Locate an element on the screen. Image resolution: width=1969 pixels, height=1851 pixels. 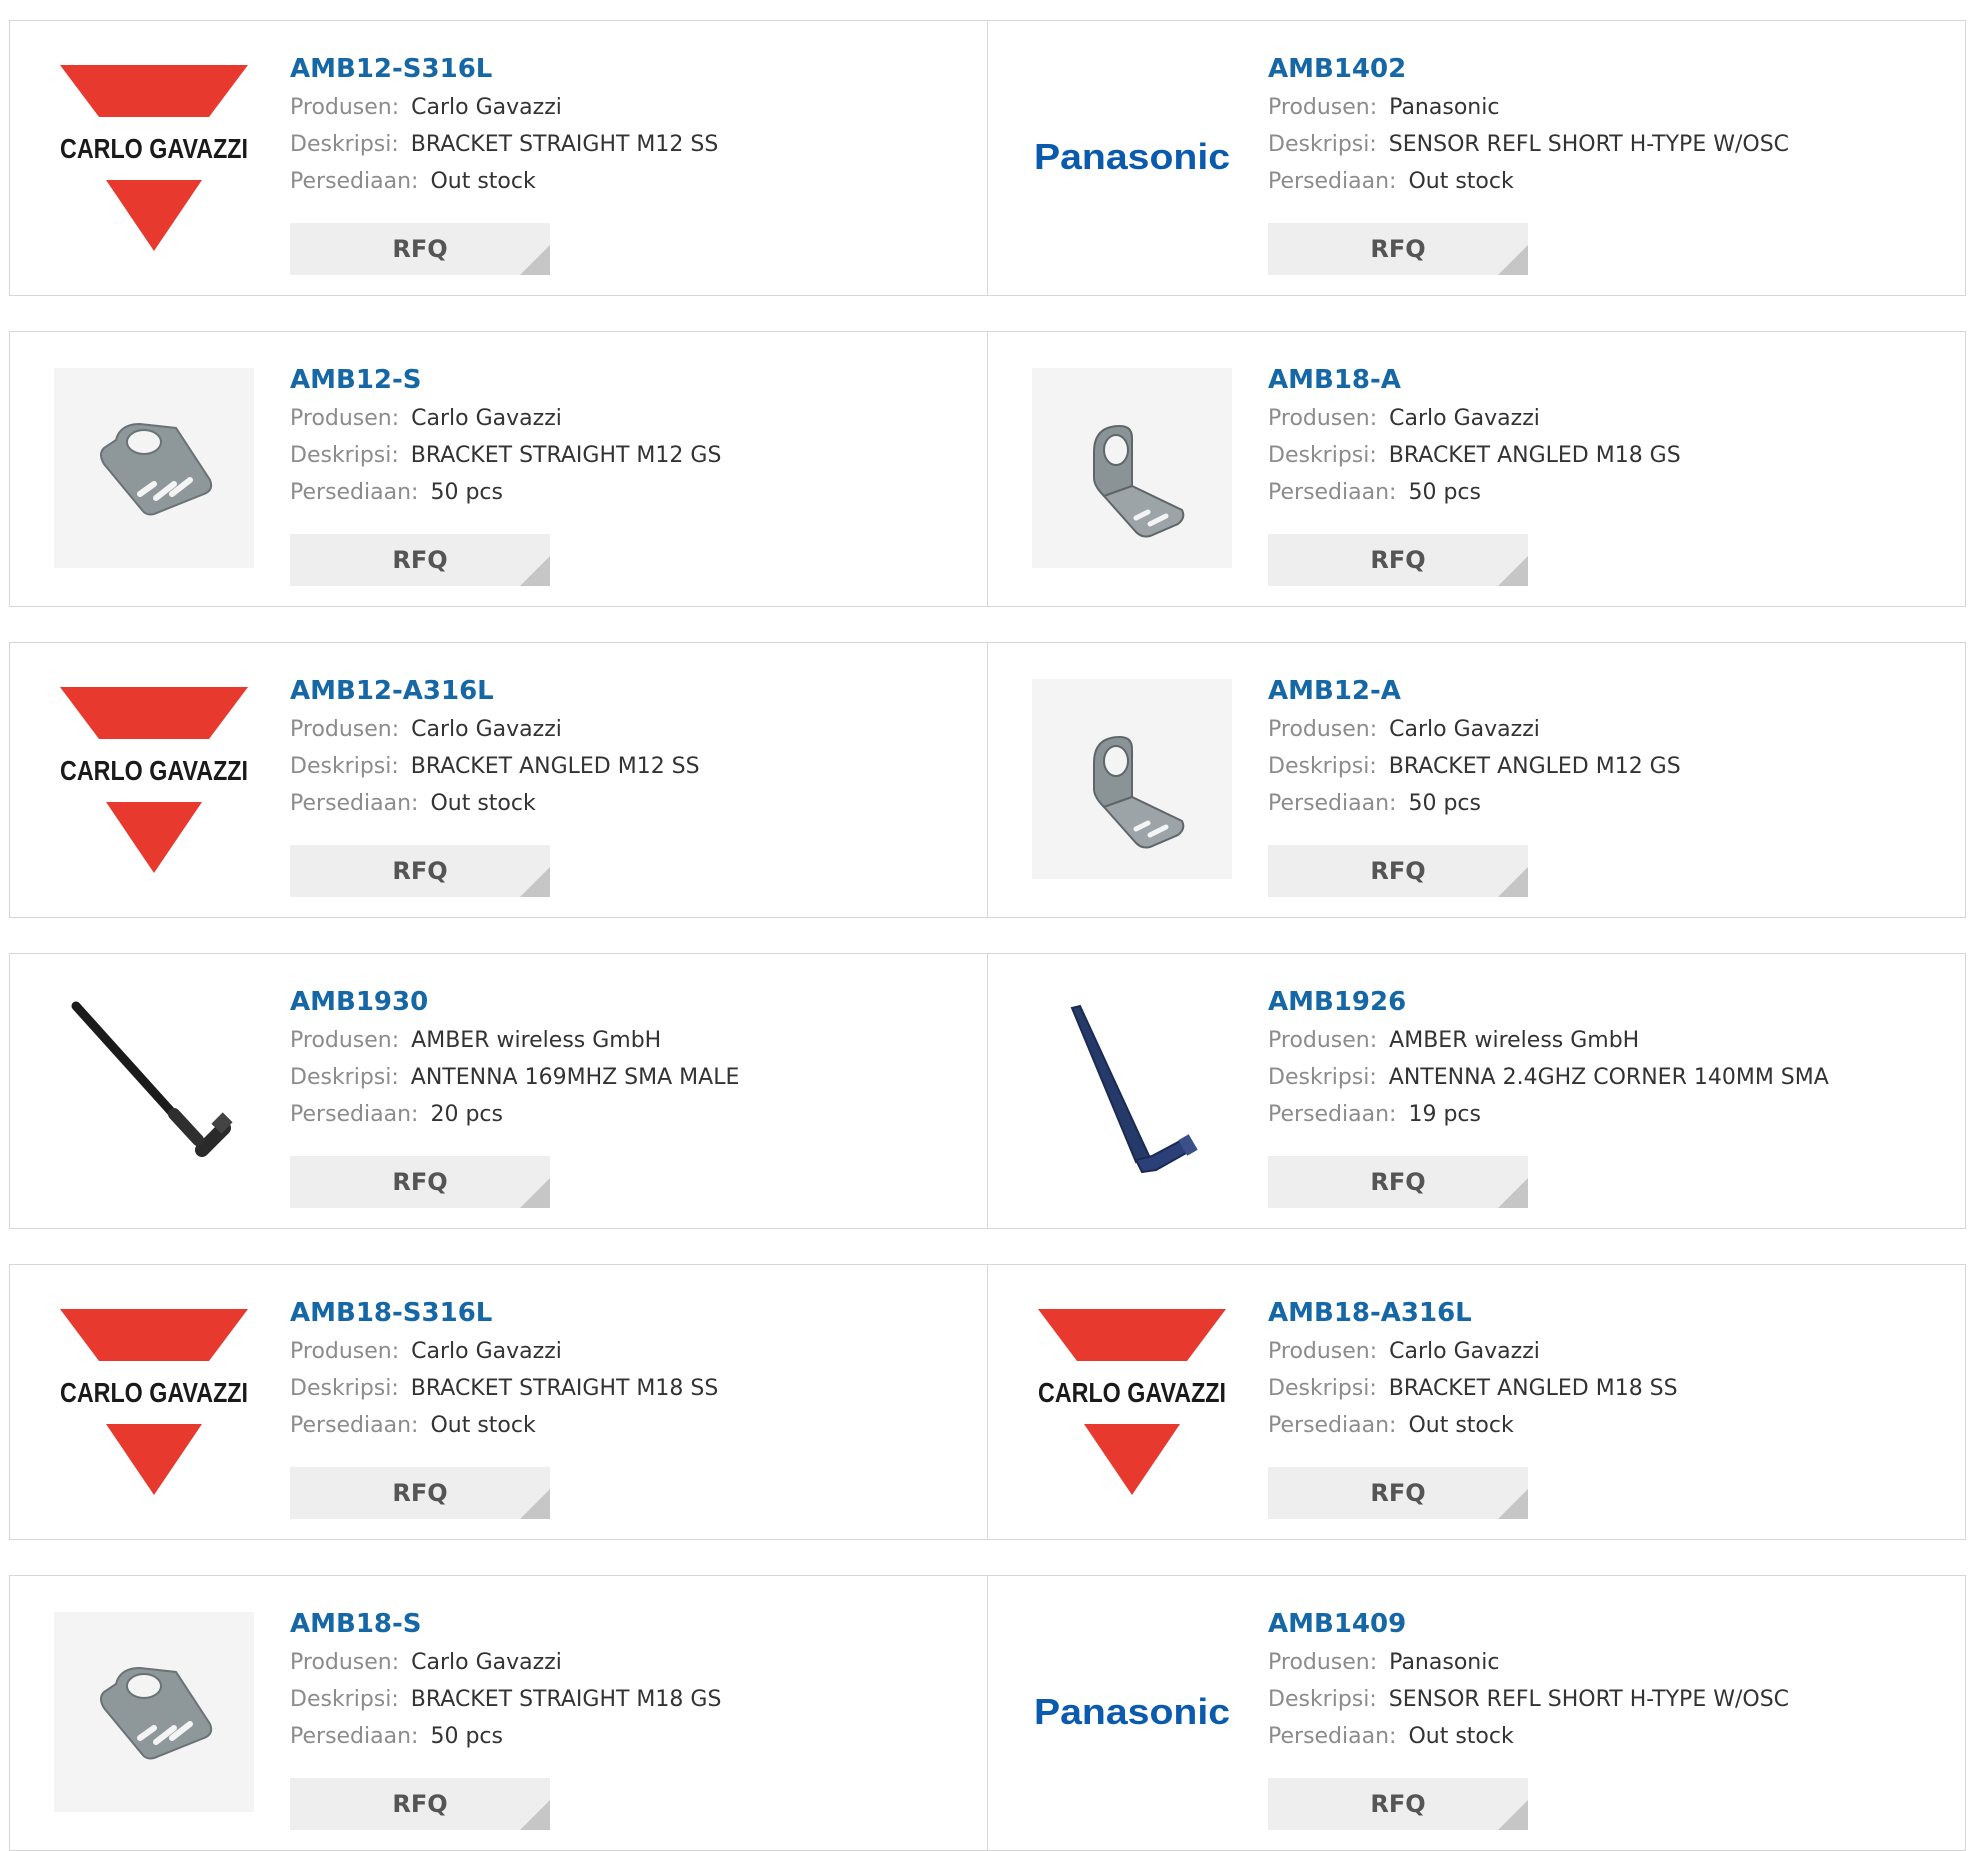
manufacturer-value: Panasonic is located at coordinates (1444, 107).